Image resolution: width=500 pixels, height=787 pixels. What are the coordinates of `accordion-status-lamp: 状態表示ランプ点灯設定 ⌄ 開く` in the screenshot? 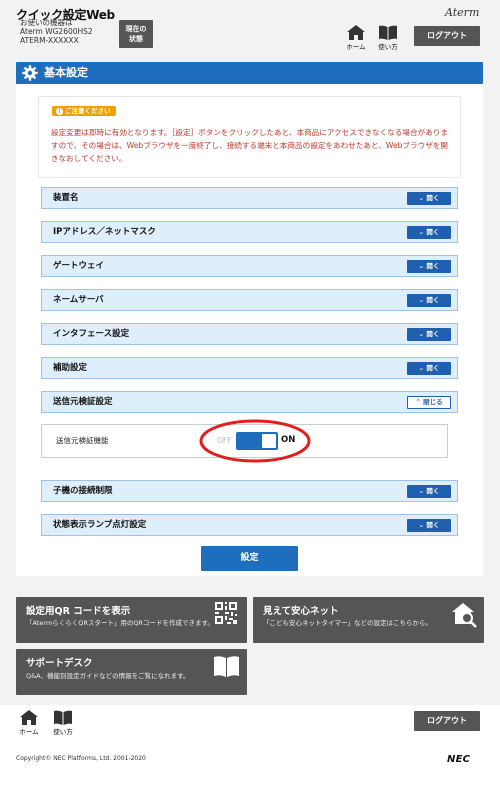 It's located at (249, 525).